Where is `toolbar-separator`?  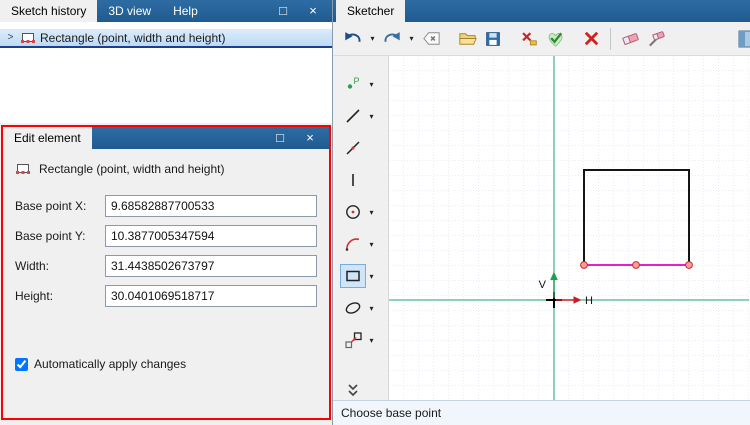 toolbar-separator is located at coordinates (610, 38).